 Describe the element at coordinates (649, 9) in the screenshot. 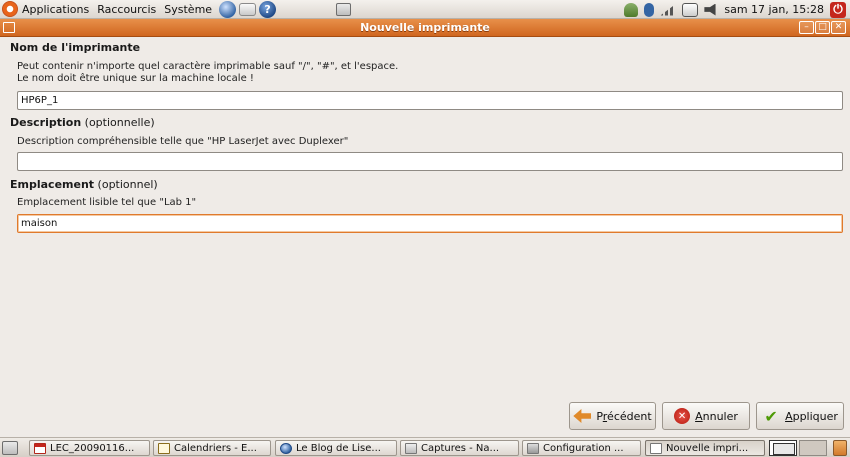

I see `bluetooth-icon` at that location.